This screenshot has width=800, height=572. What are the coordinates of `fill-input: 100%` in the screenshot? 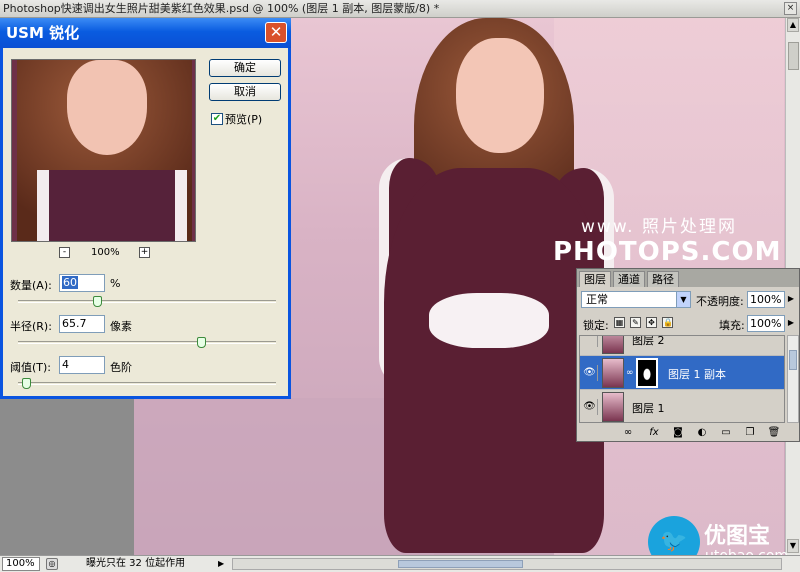 It's located at (766, 323).